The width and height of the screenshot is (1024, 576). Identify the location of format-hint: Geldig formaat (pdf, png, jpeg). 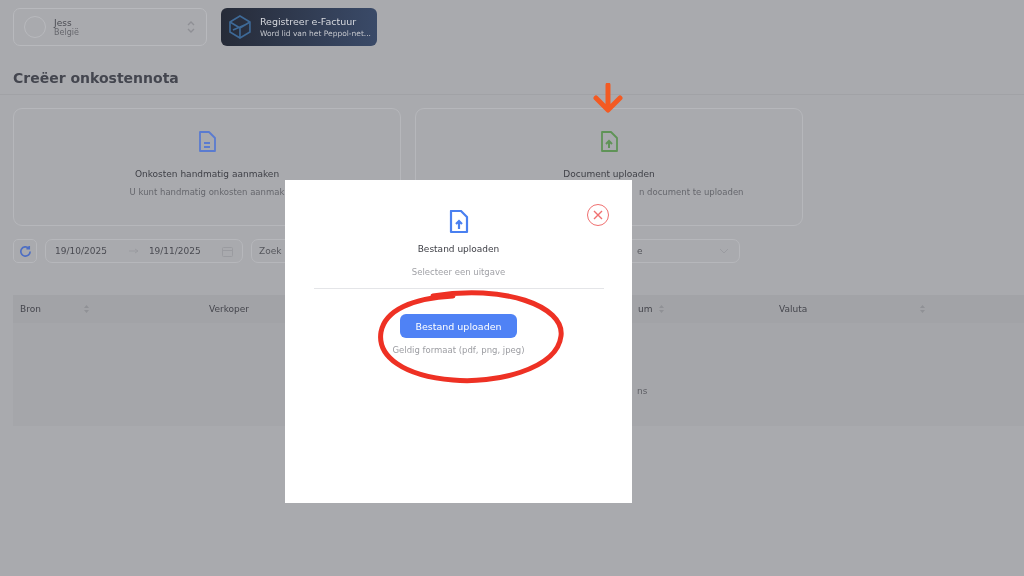
(458, 350).